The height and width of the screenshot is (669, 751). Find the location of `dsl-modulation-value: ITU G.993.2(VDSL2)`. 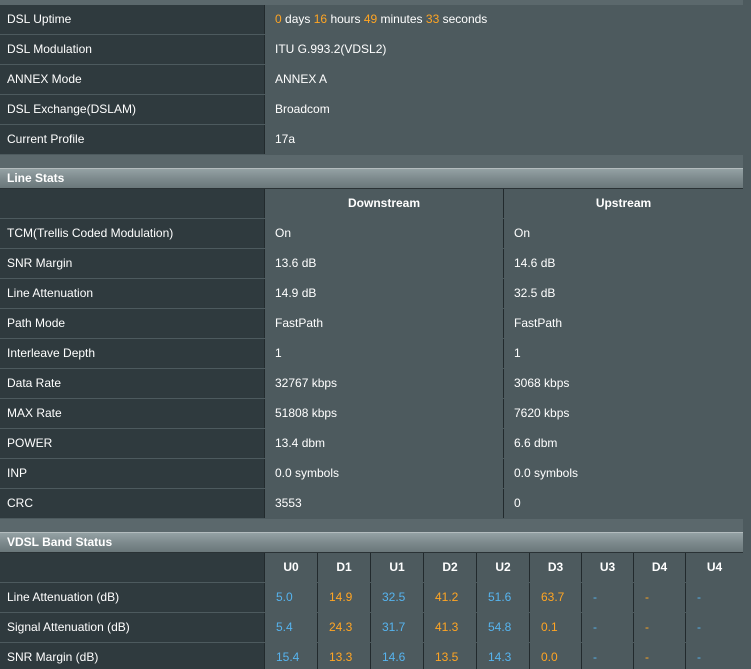

dsl-modulation-value: ITU G.993.2(VDSL2) is located at coordinates (504, 49).